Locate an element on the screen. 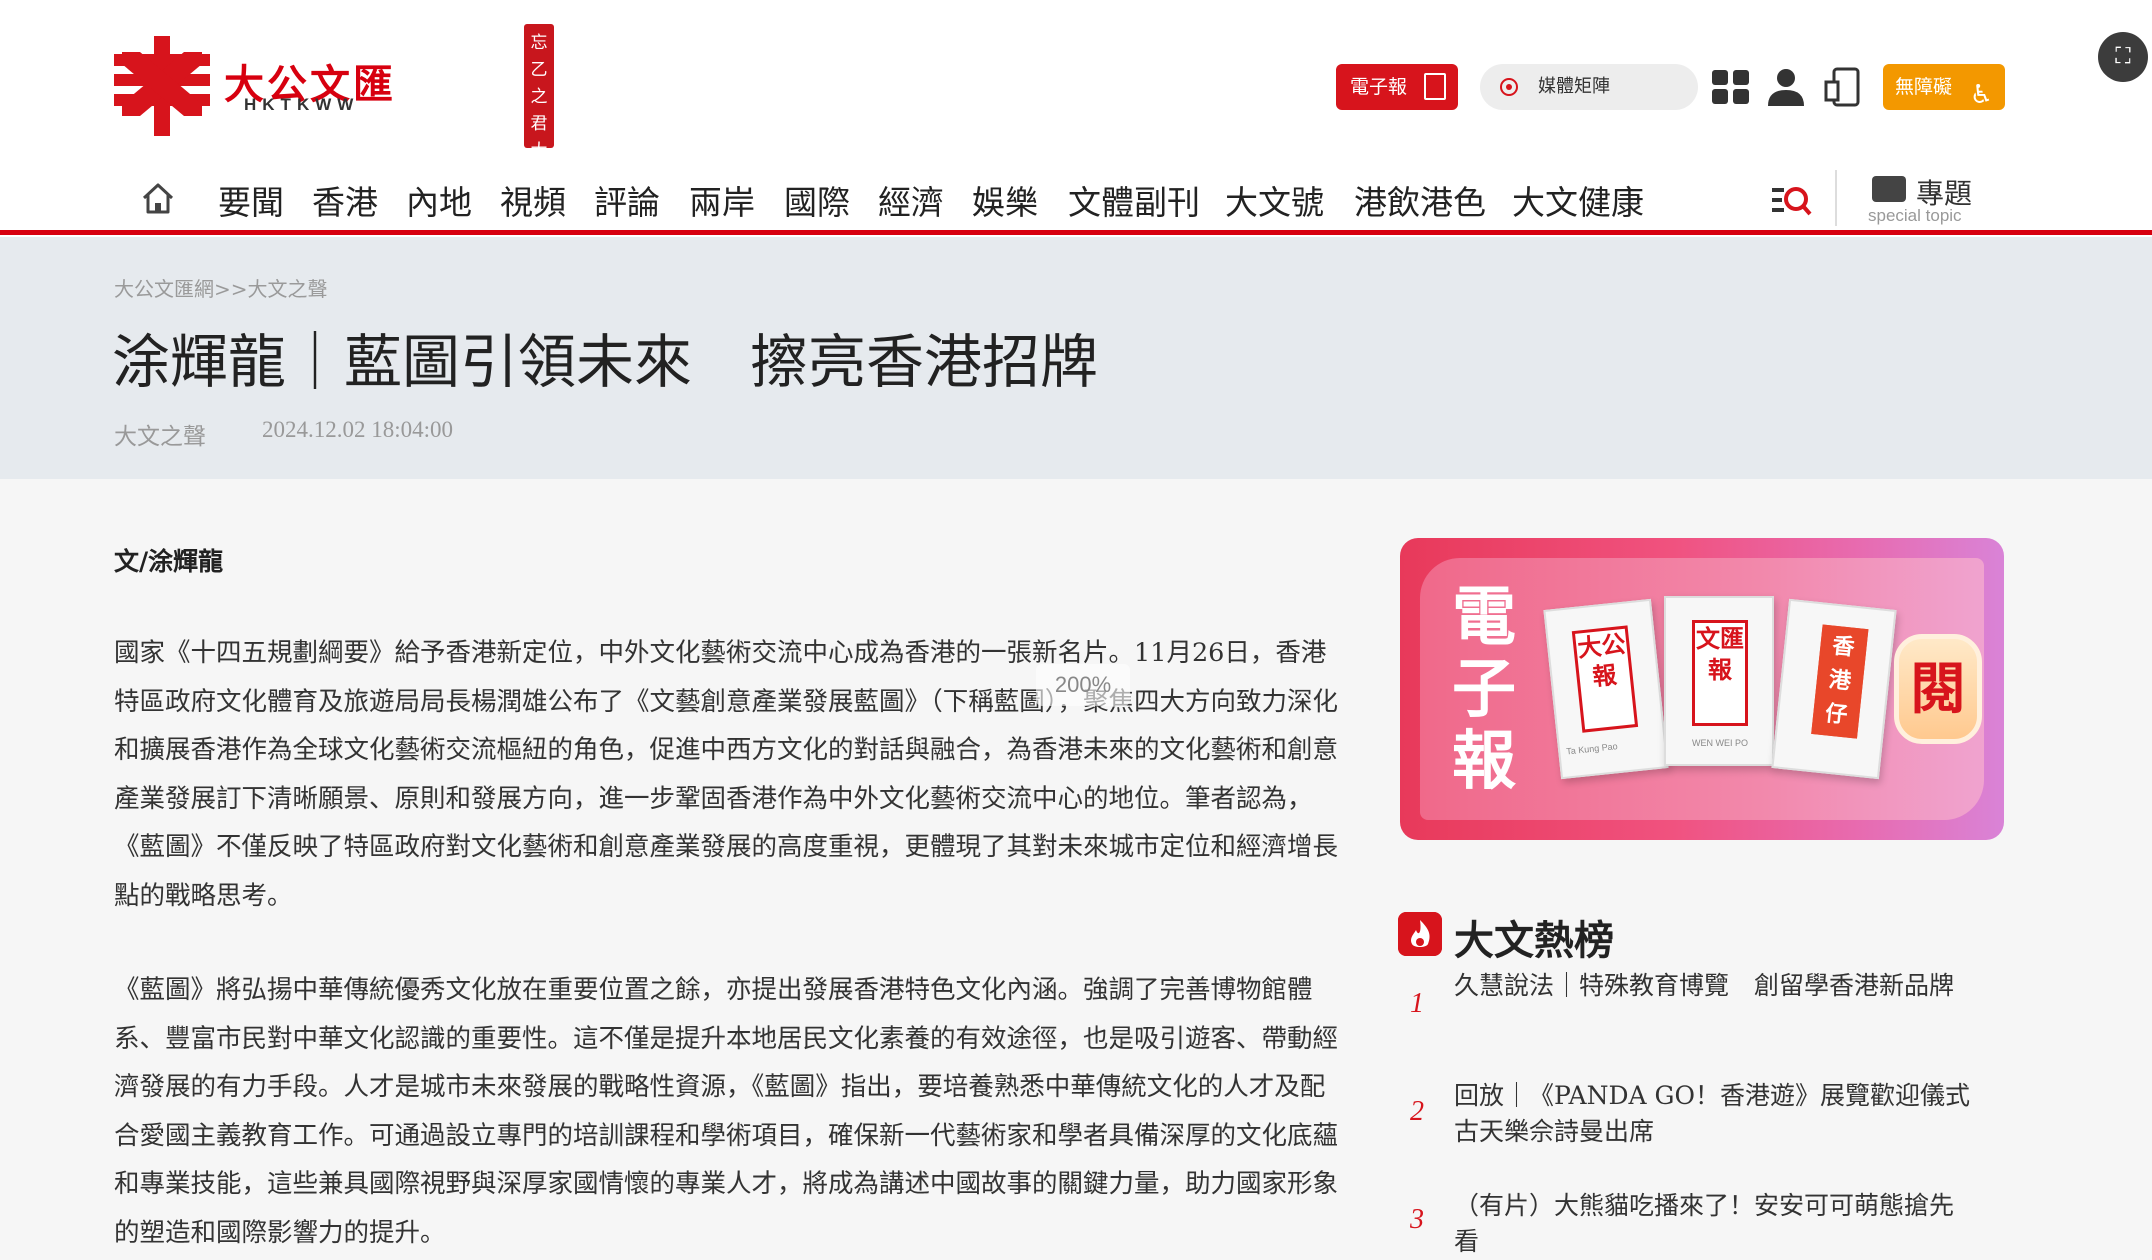 Image resolution: width=2152 pixels, height=1260 pixels. hot-item-text: （有片）大熊貓吃播來了！安安可可萌態搶先看 is located at coordinates (1714, 1224).